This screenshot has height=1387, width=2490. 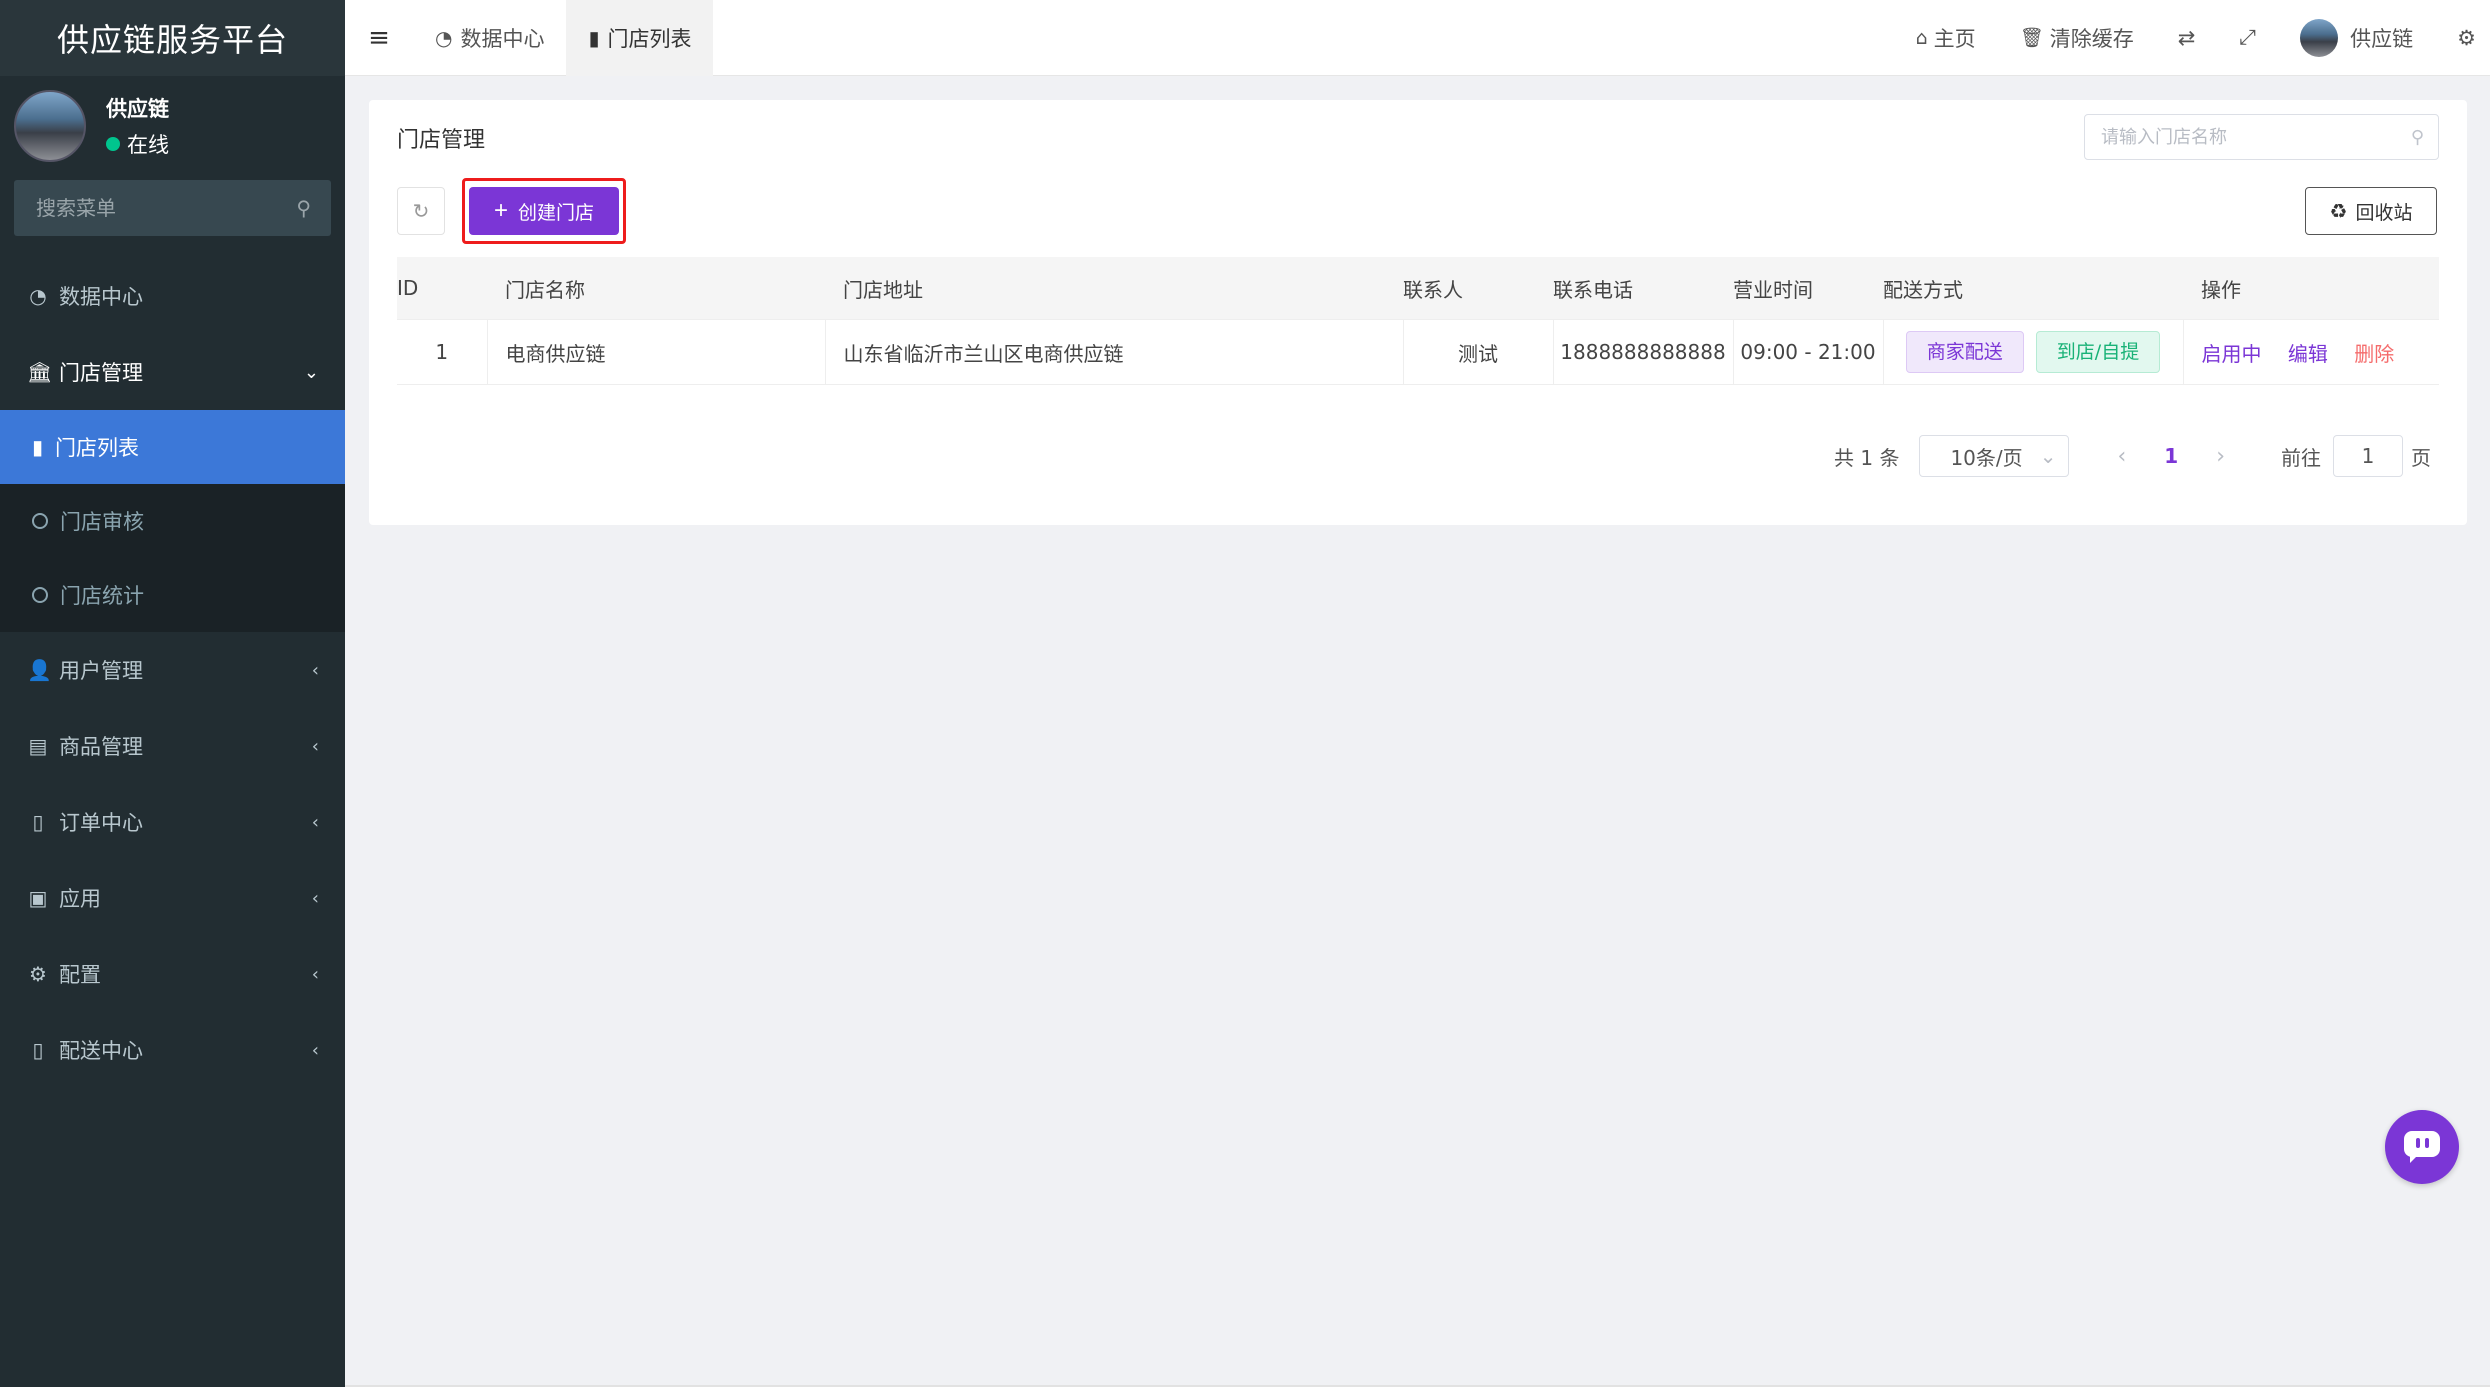 I want to click on bank-icon: 🏛, so click(x=40, y=372).